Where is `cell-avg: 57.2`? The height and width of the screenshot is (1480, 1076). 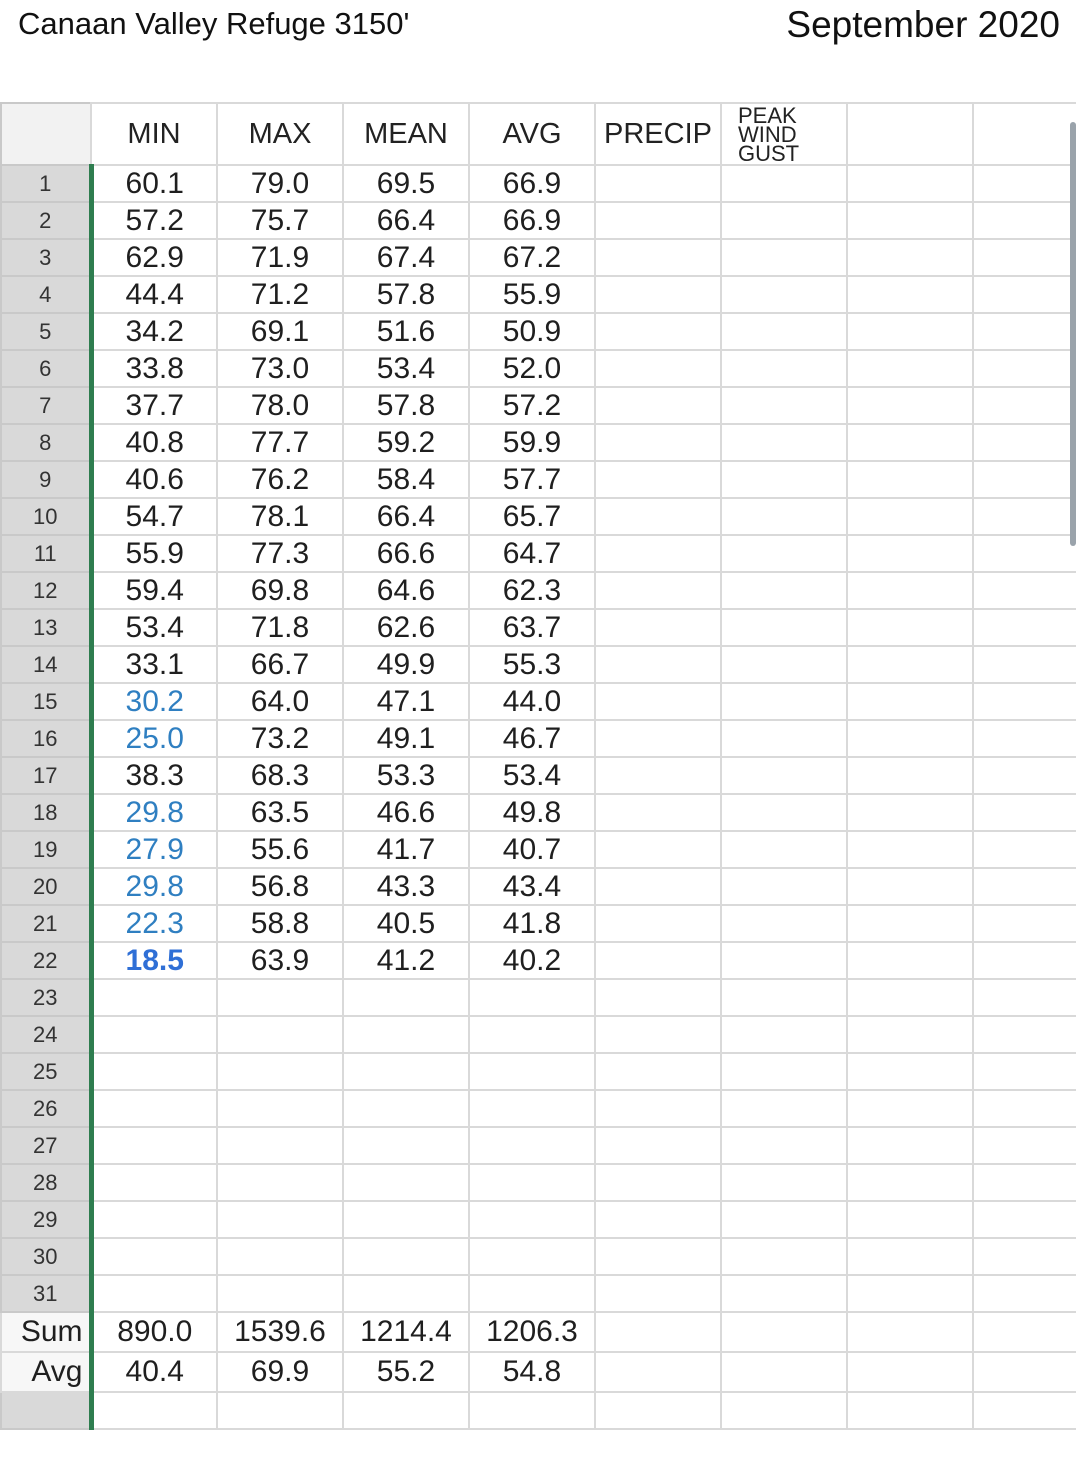 cell-avg: 57.2 is located at coordinates (532, 405).